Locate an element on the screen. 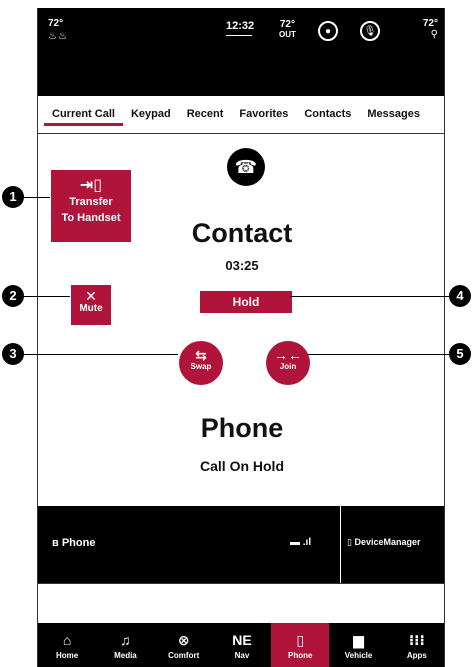 The width and height of the screenshot is (474, 667). nav-phone-label: Phone is located at coordinates (300, 655).